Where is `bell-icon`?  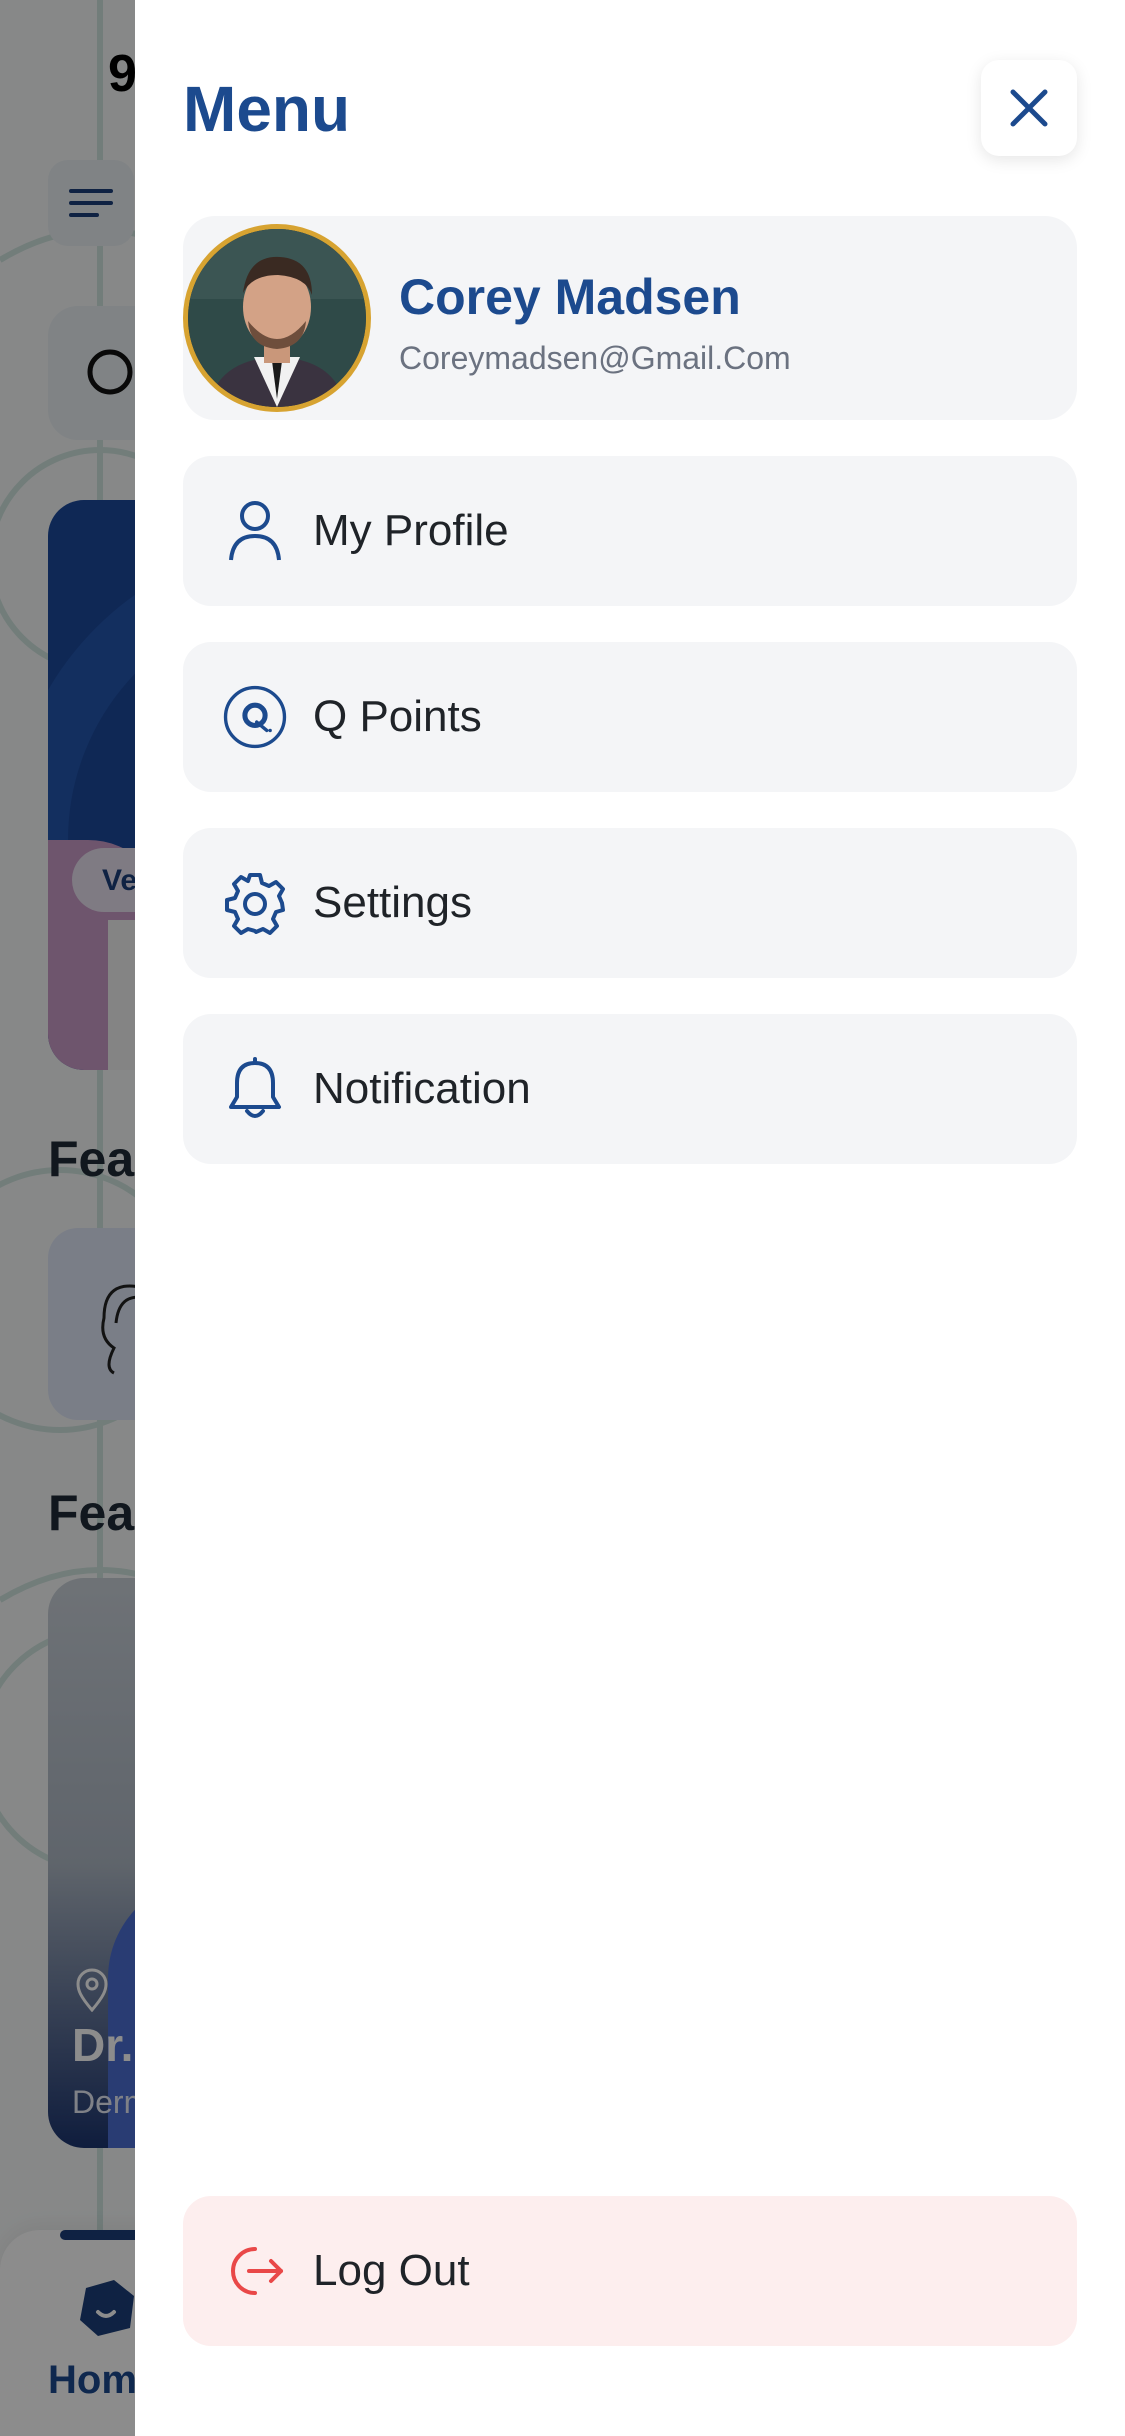 bell-icon is located at coordinates (255, 1089).